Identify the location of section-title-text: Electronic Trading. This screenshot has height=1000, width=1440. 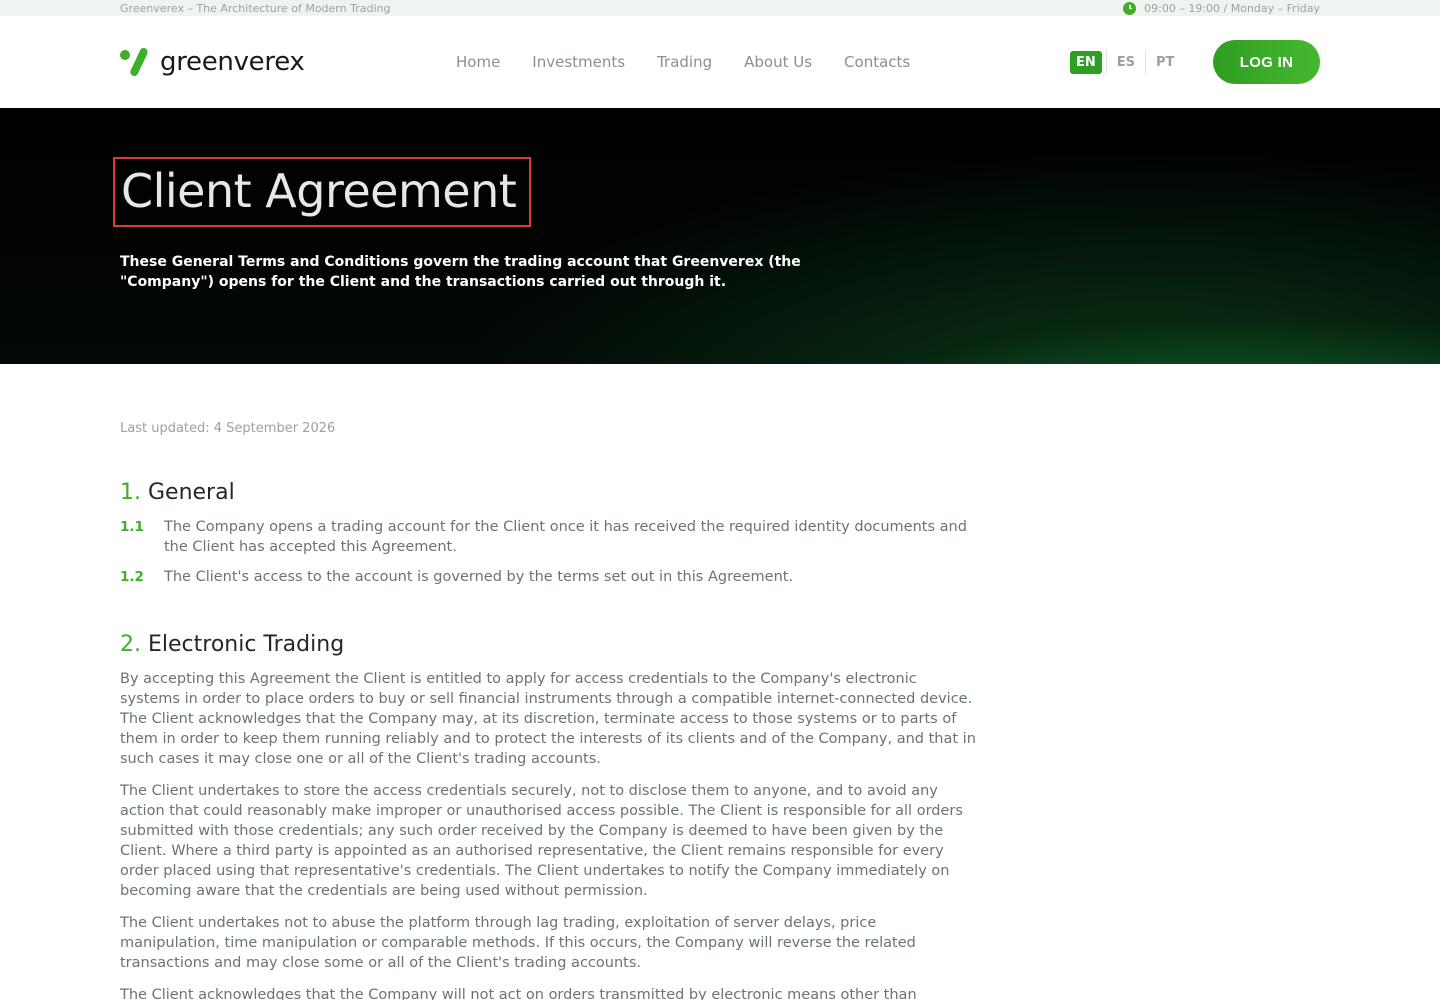
(246, 644).